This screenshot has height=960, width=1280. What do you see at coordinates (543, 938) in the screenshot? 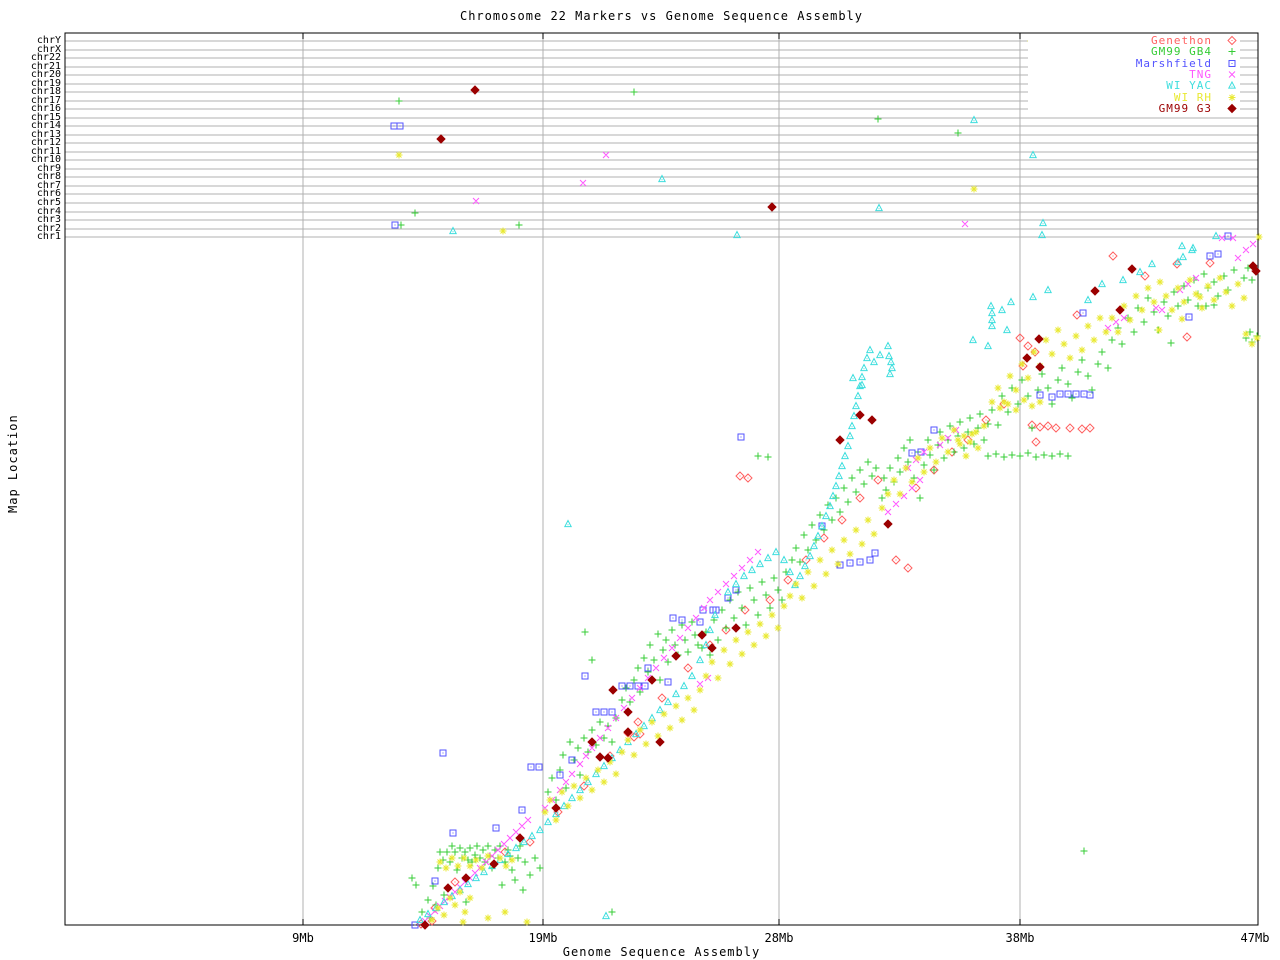
I see `x-tick-label: 19Mb` at bounding box center [543, 938].